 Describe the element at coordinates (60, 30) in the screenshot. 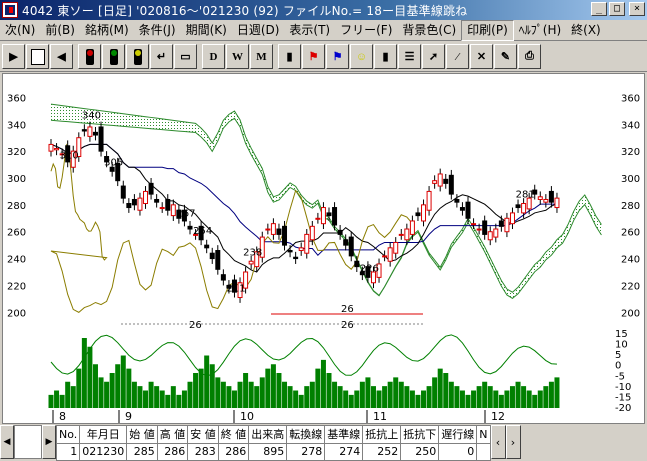

I see `menu-item-1: 前(B)` at that location.